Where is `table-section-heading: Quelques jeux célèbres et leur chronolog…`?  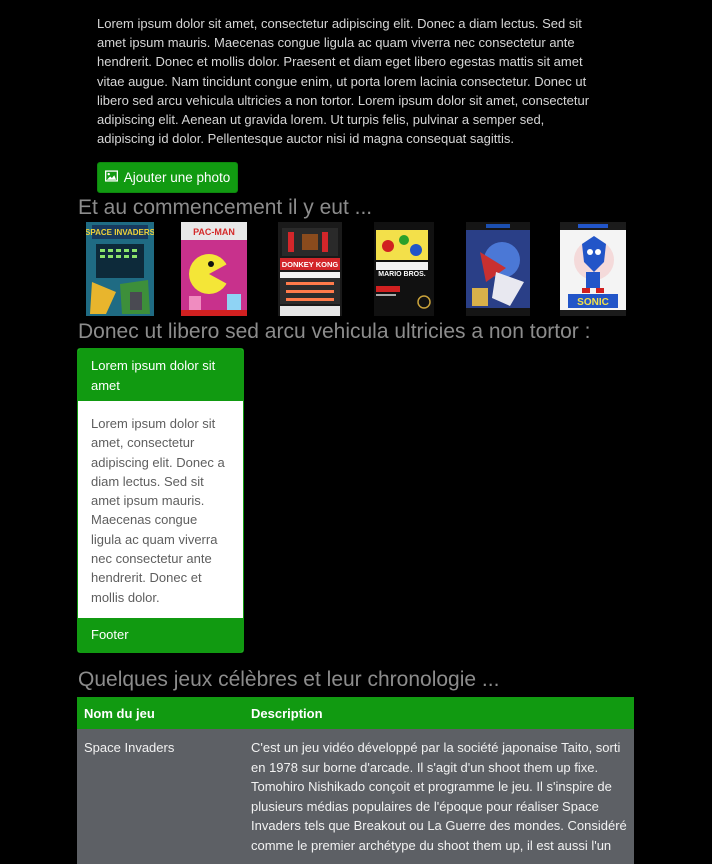 table-section-heading: Quelques jeux célèbres et leur chronolog… is located at coordinates (289, 679).